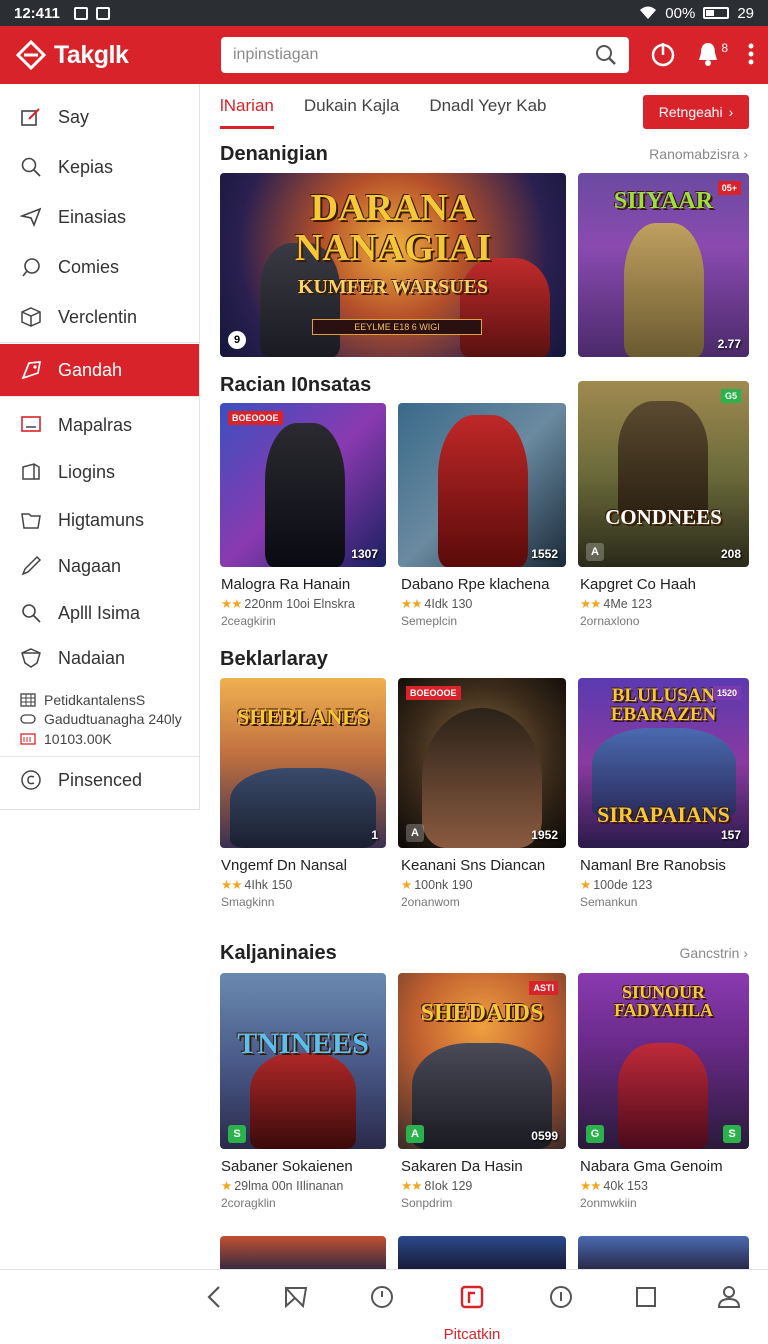  What do you see at coordinates (561, 1297) in the screenshot?
I see `nav-info` at bounding box center [561, 1297].